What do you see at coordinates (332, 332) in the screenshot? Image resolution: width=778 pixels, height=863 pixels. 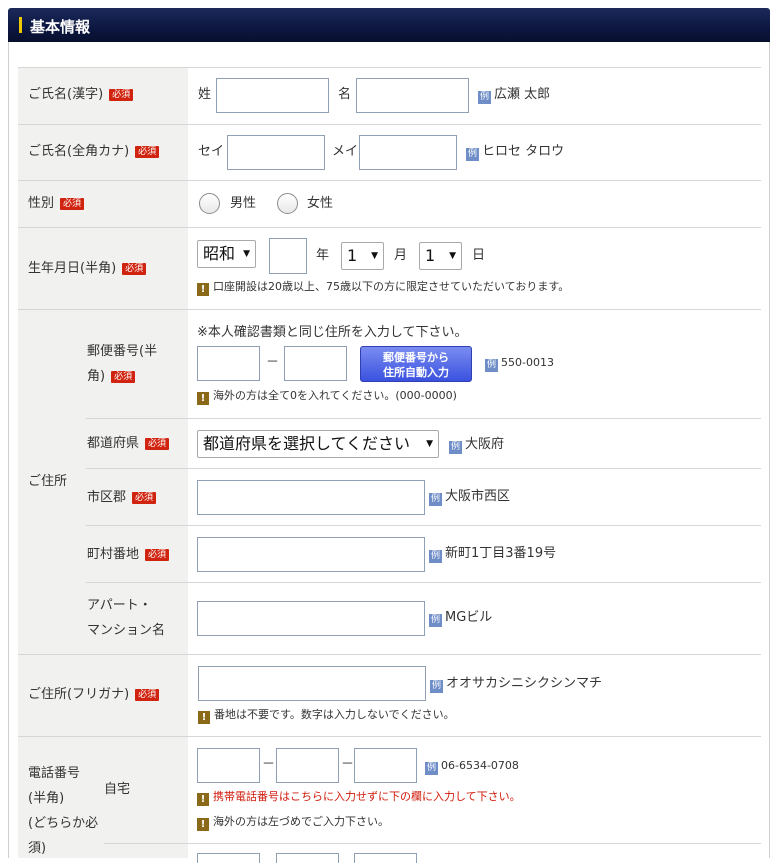 I see `postal-instruction: ※本人確認書類と同じ住所を入力して下さい。` at bounding box center [332, 332].